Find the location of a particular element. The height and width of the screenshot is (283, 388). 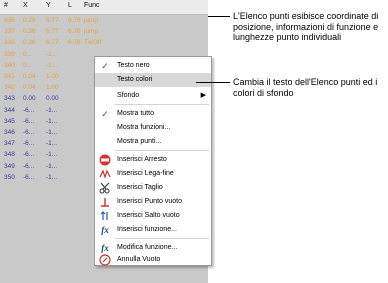

table-cell: TieOff is located at coordinates (93, 43).